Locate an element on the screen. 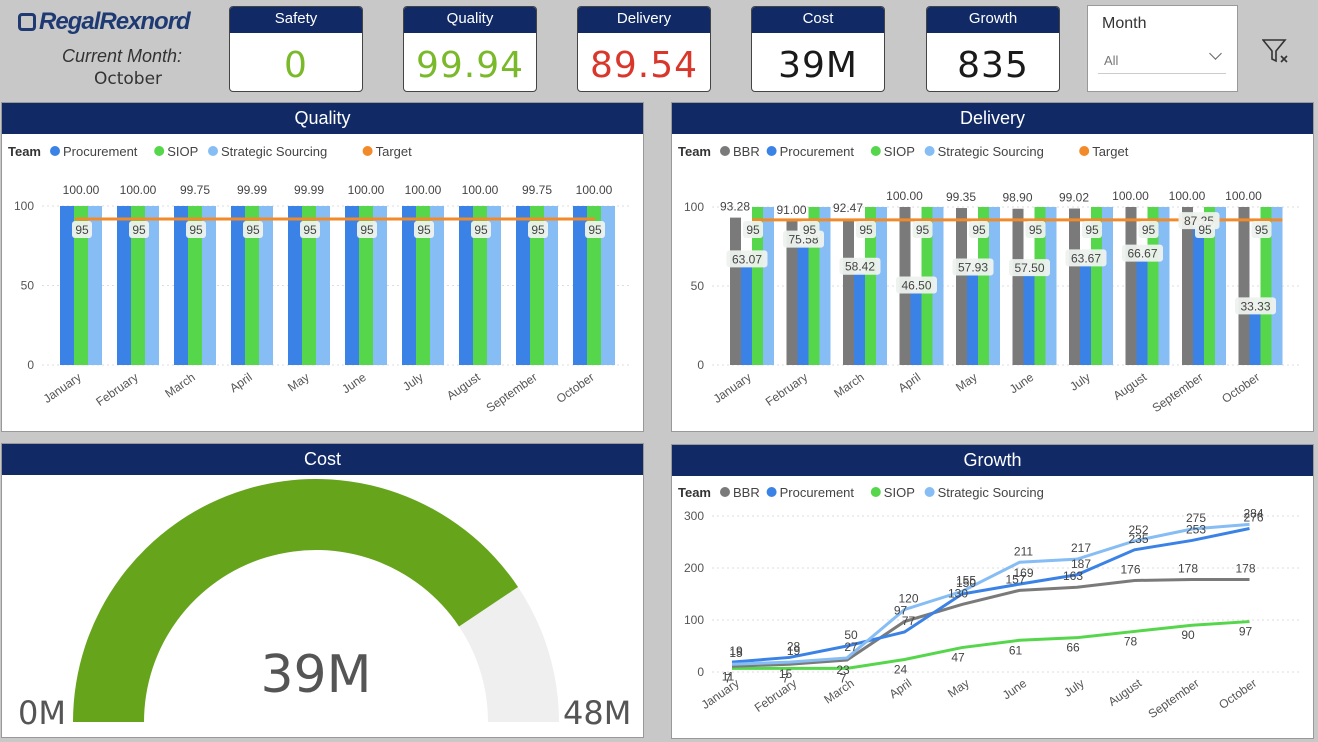 The image size is (1318, 742). data-label: 120 is located at coordinates (908, 599).